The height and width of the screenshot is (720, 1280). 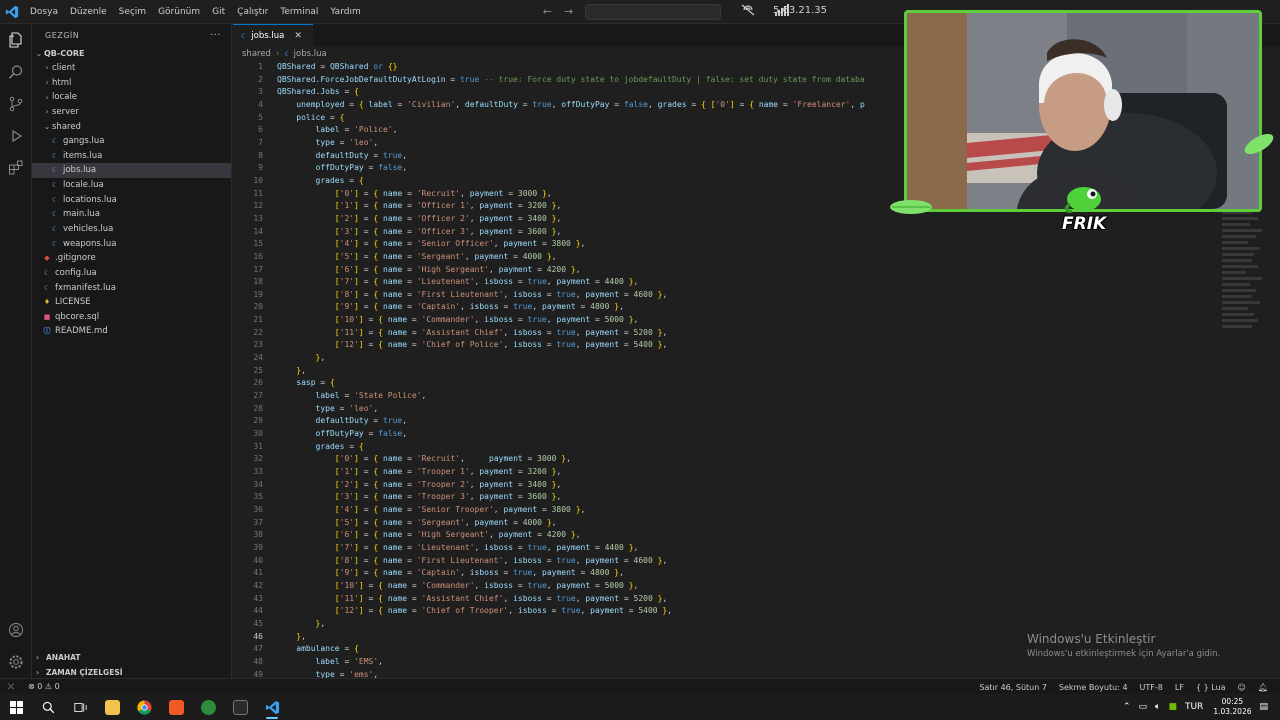 What do you see at coordinates (547, 11) in the screenshot?
I see `back-arrow-icon: ←` at bounding box center [547, 11].